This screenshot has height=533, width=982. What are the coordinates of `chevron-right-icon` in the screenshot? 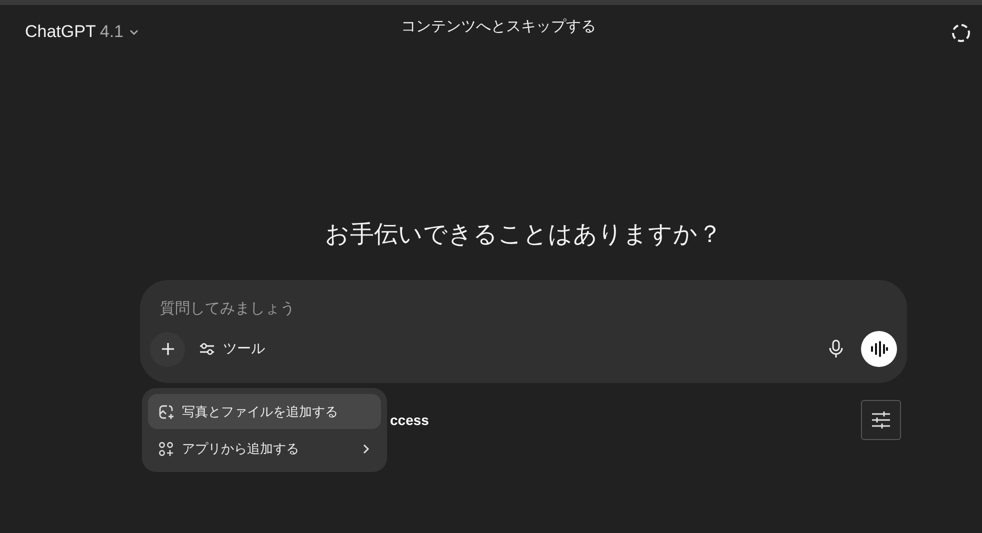 It's located at (366, 448).